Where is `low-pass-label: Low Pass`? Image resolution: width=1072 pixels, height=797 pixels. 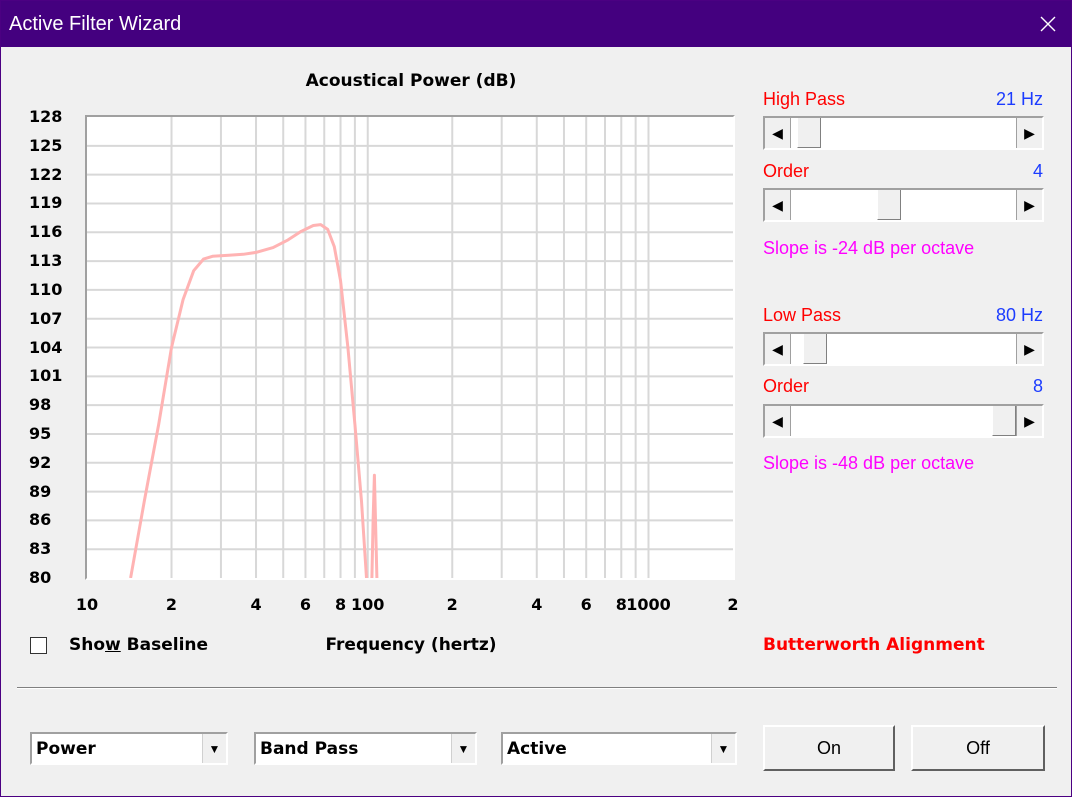 low-pass-label: Low Pass is located at coordinates (802, 315).